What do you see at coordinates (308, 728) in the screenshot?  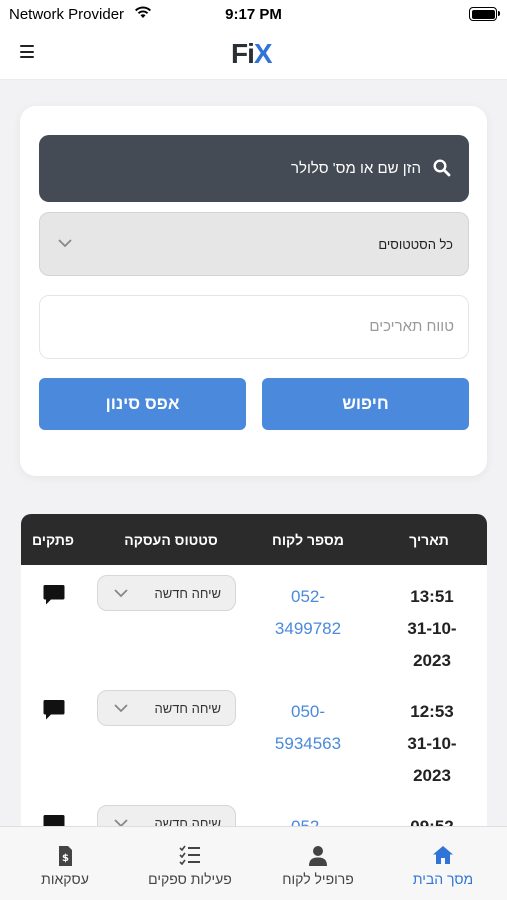 I see `row-customer-phone: 050- 5934563` at bounding box center [308, 728].